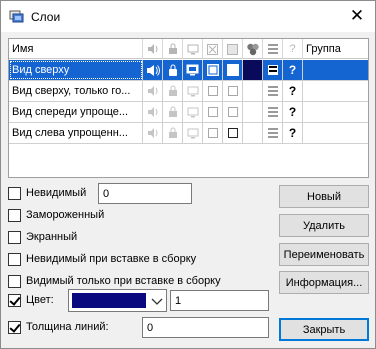 Image resolution: width=376 pixels, height=349 pixels. I want to click on invisible-value-field: 0, so click(145, 193).